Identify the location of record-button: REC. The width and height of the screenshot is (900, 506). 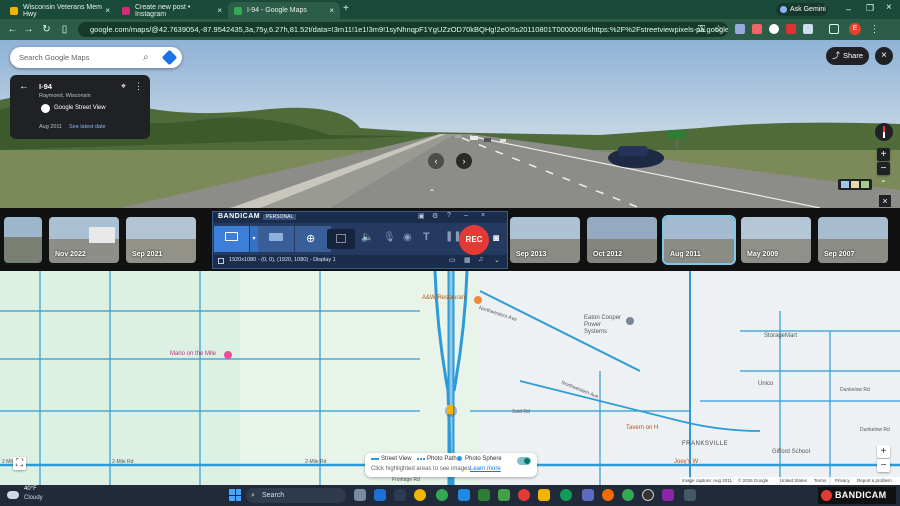
(474, 240).